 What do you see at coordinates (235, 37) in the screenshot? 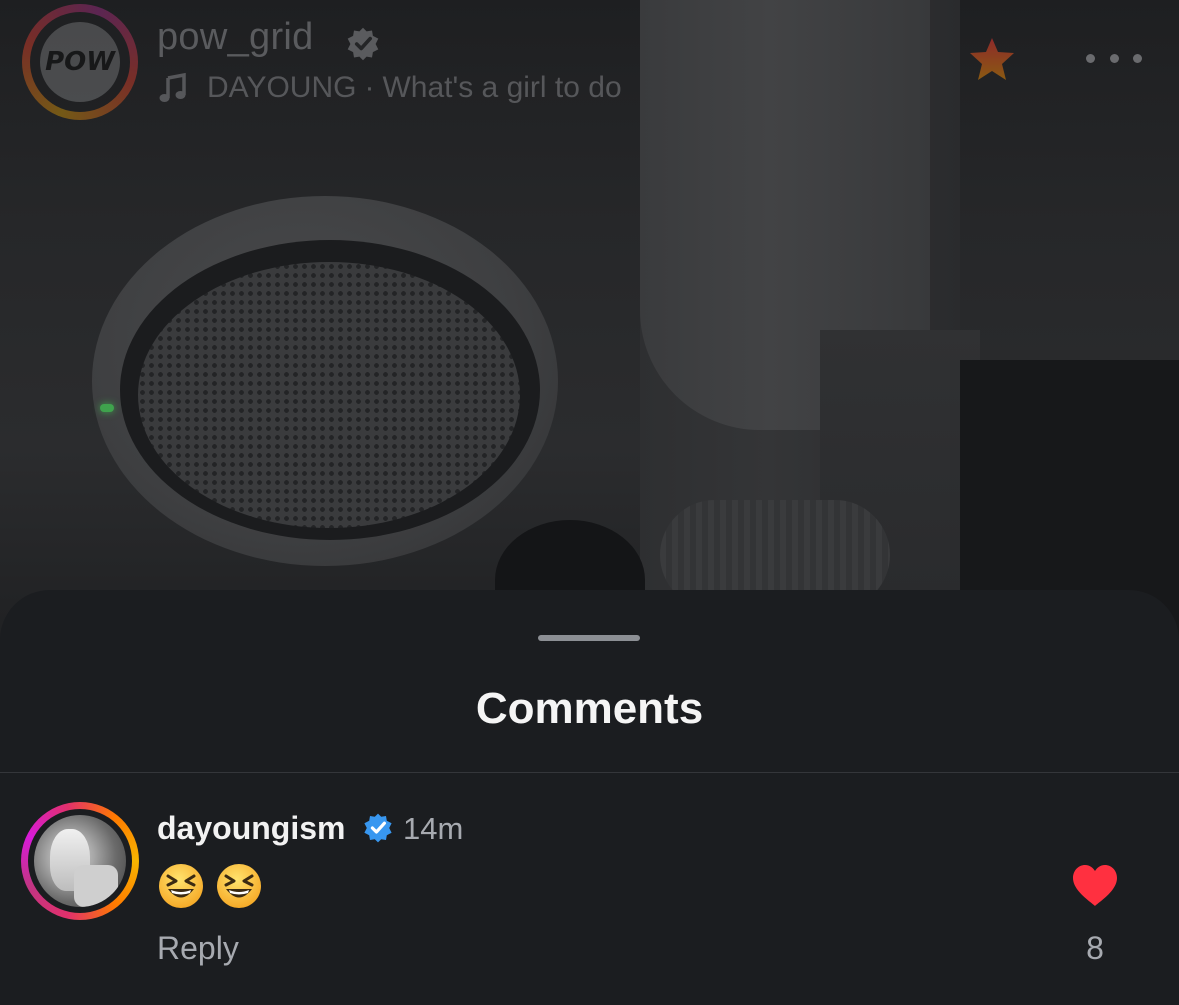
I see `account-name: pow_grid` at bounding box center [235, 37].